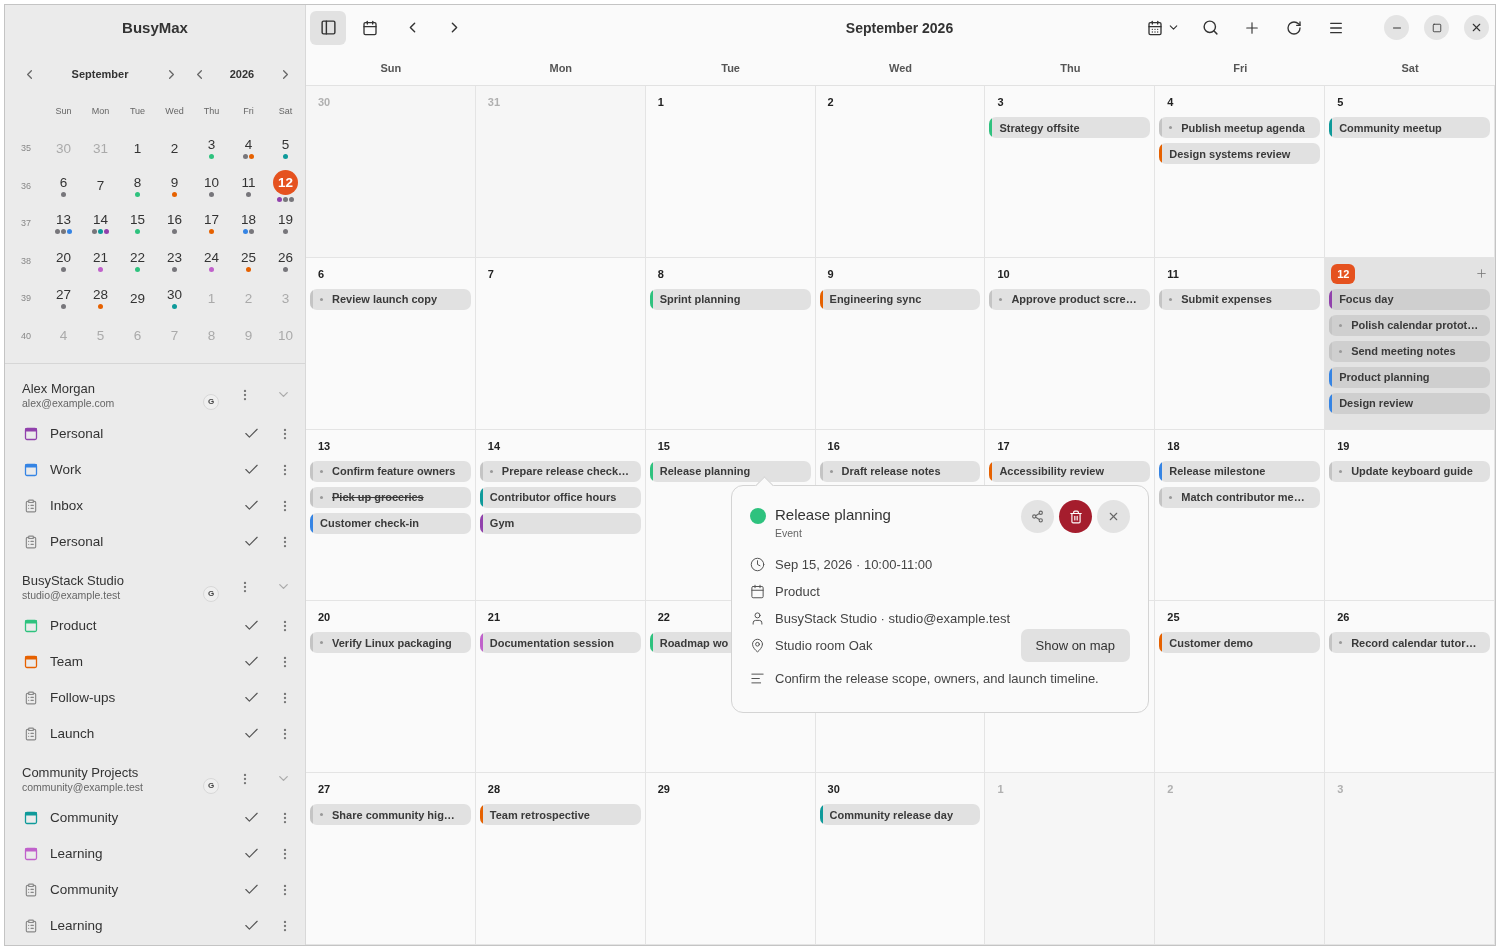 This screenshot has width=1500, height=950. Describe the element at coordinates (560, 815) in the screenshot. I see `event-chip: Team retrospective` at that location.